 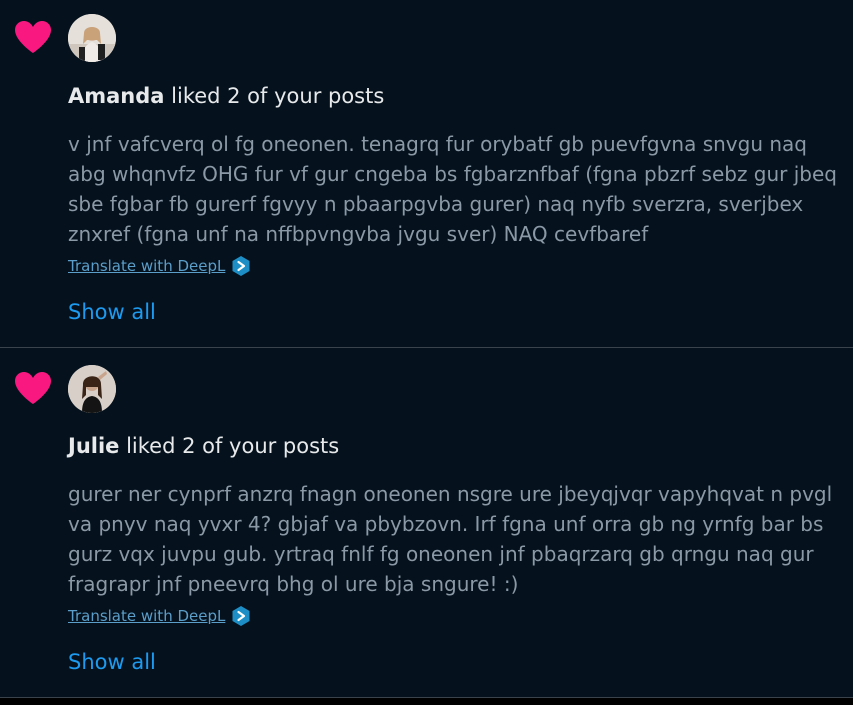 I want to click on user-name: Julie, so click(x=93, y=446).